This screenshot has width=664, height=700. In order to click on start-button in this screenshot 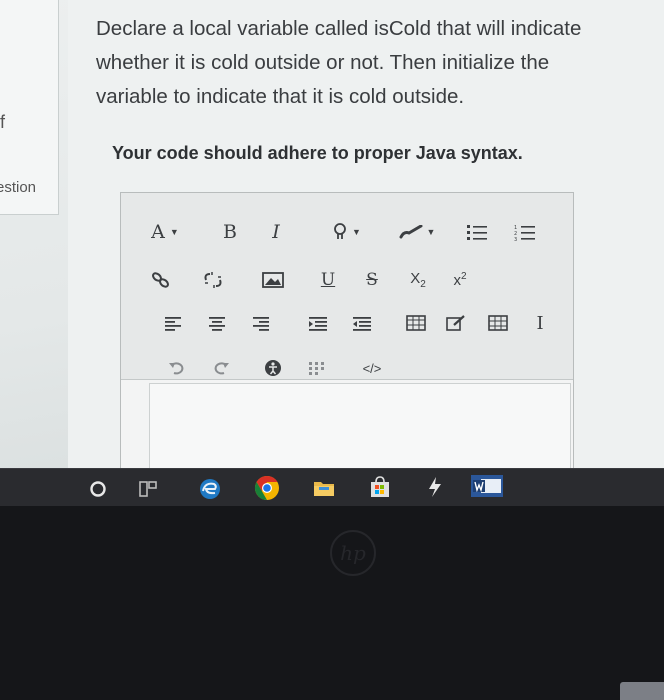, I will do `click(98, 489)`.